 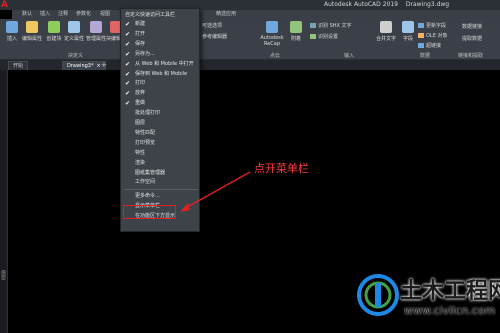 I want to click on define-attribute-label: 定义属性, so click(x=73, y=39).